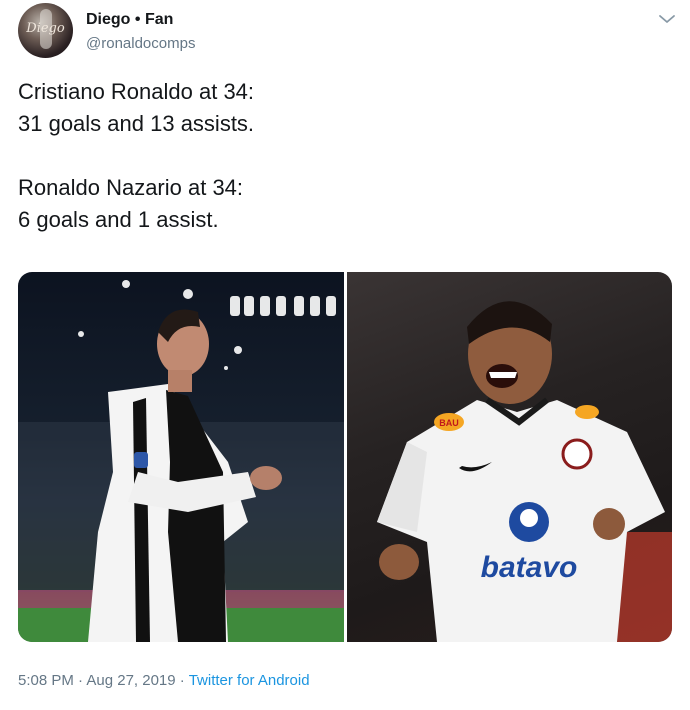  I want to click on display-name: Diego • Fan, so click(129, 20).